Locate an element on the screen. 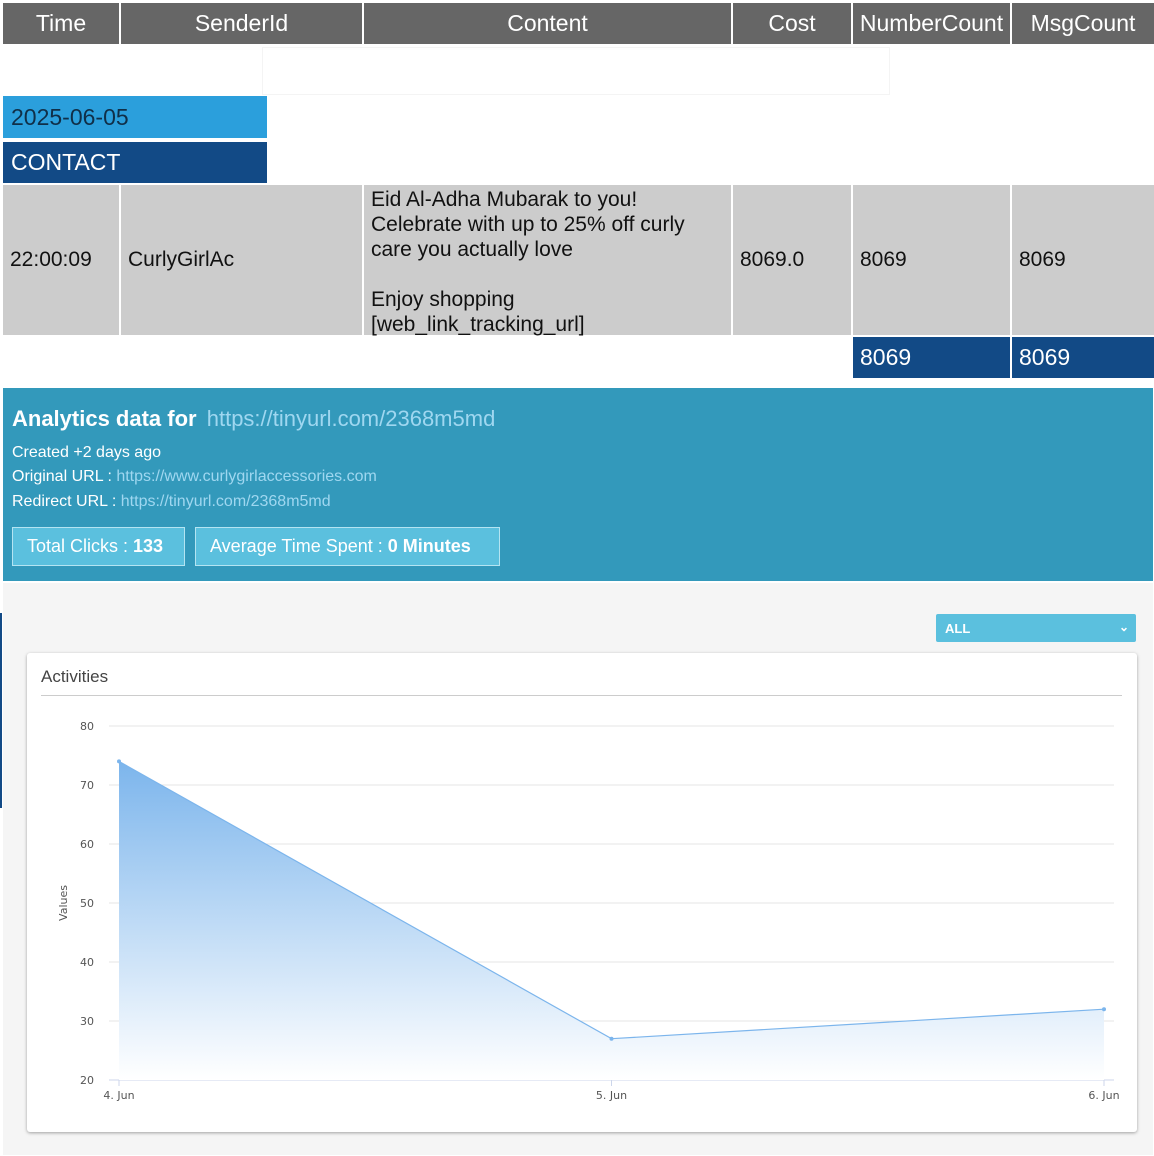 This screenshot has height=1156, width=1154. y-tick-label: 20 is located at coordinates (87, 1080).